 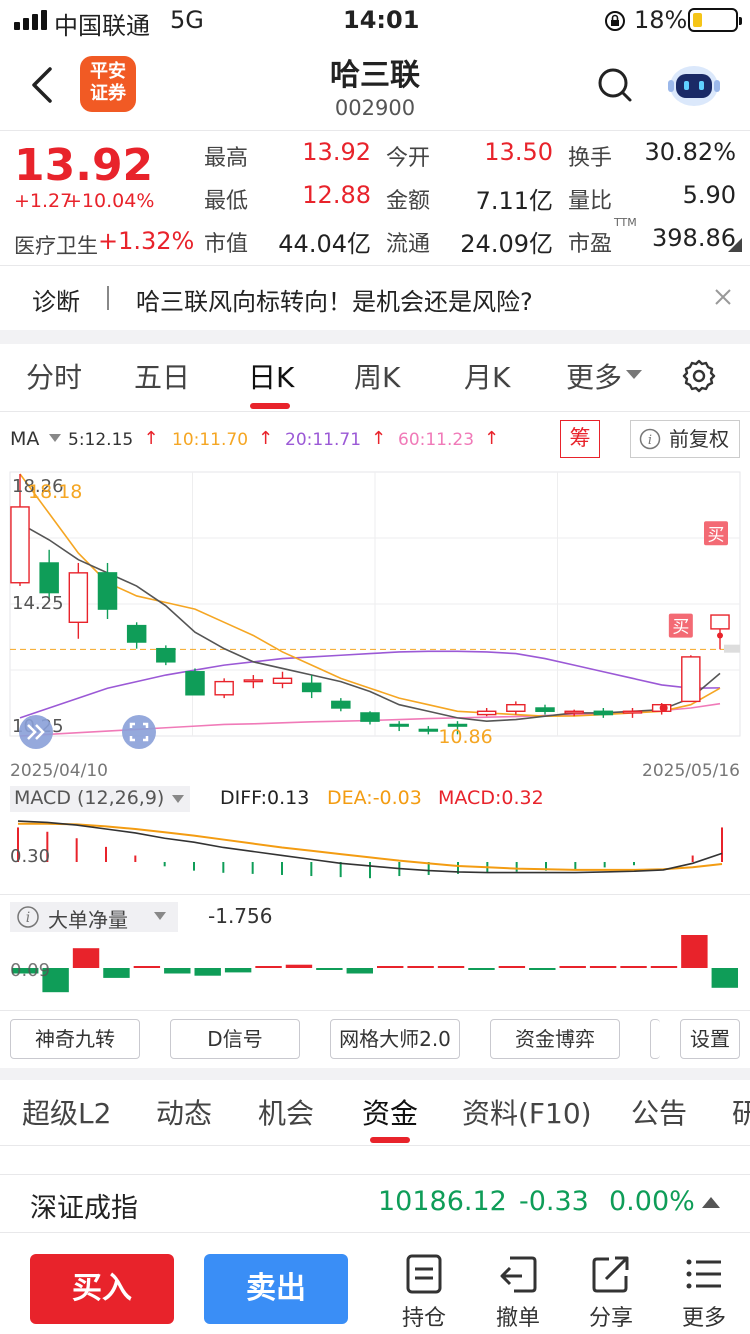 I want to click on tab-daily-k: 日K, so click(x=271, y=376).